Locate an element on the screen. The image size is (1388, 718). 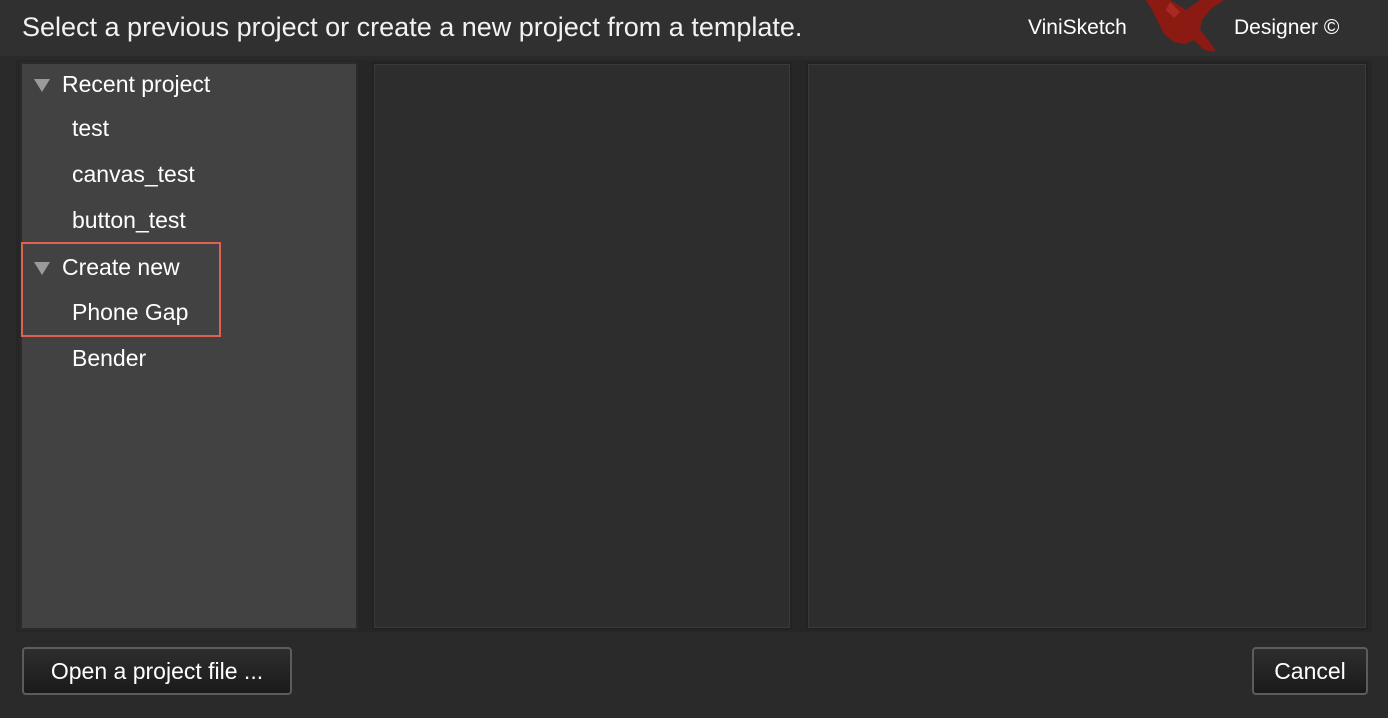
template-item-phone-gap: Phone Gap is located at coordinates (130, 312).